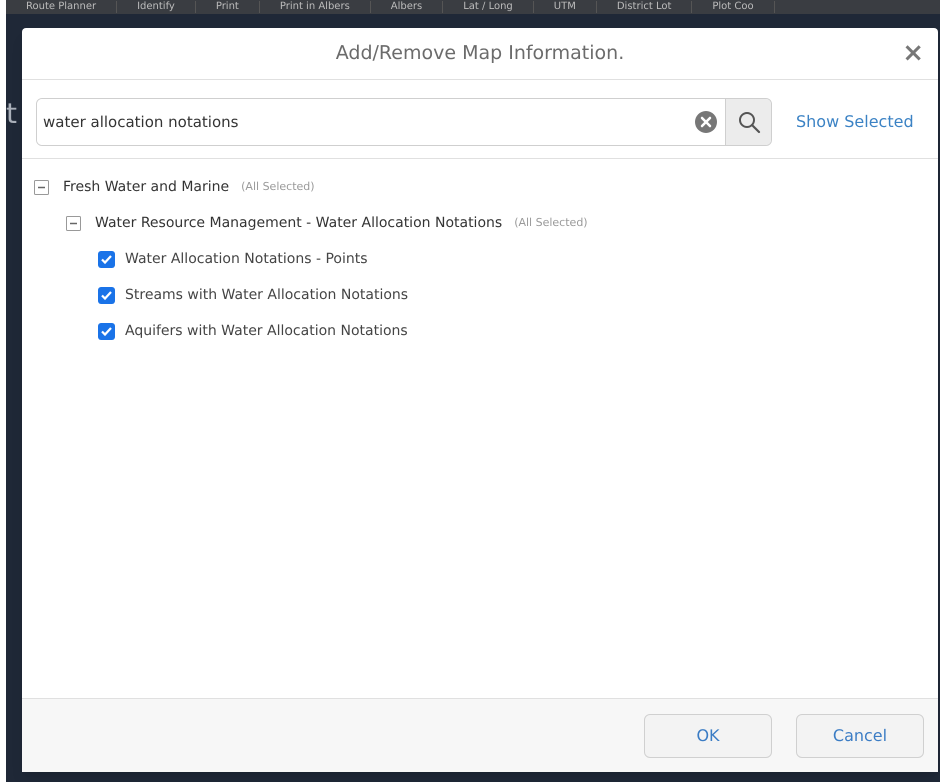 This screenshot has height=782, width=940. What do you see at coordinates (156, 7) in the screenshot?
I see `toolbar-tab: Identify` at bounding box center [156, 7].